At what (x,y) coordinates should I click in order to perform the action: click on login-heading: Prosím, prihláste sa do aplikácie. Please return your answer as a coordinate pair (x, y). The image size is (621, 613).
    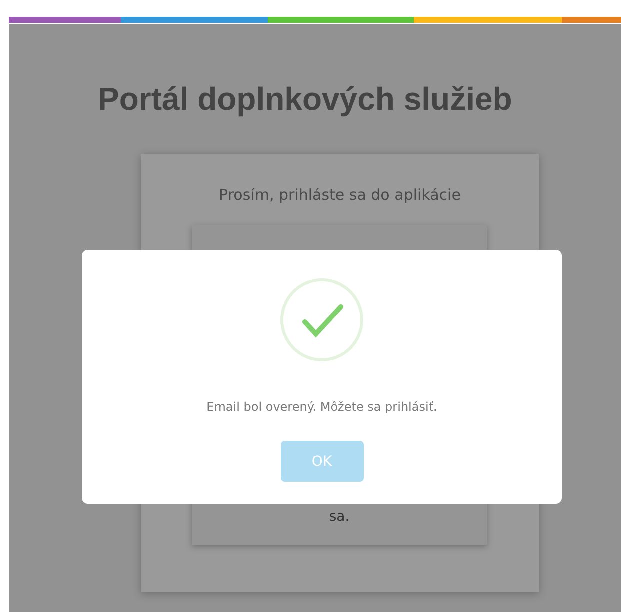
    Looking at the image, I should click on (340, 195).